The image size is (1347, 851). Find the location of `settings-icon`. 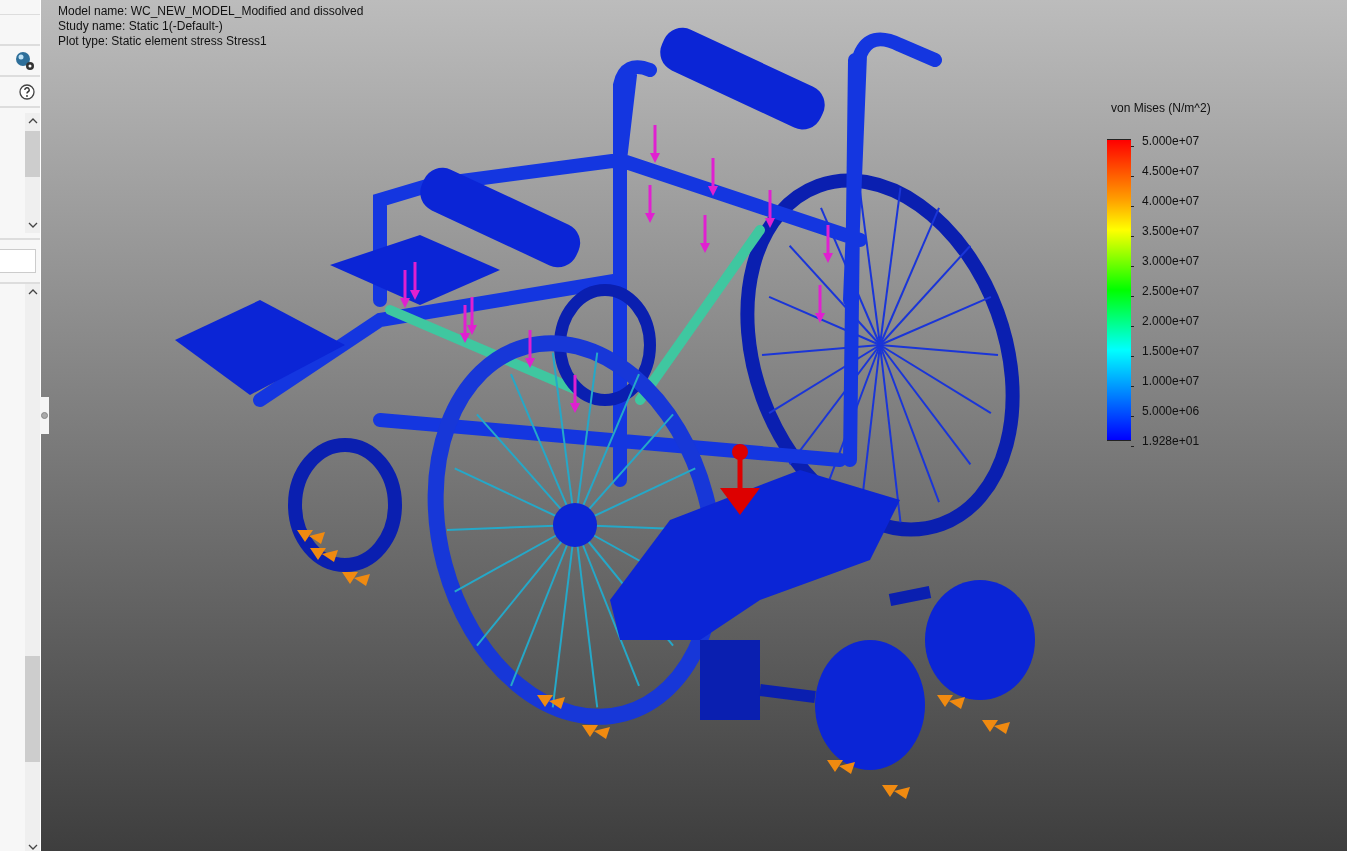

settings-icon is located at coordinates (25, 60).